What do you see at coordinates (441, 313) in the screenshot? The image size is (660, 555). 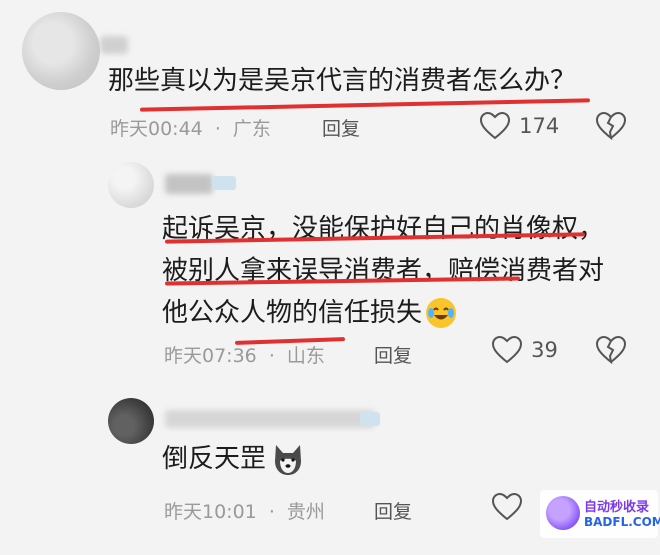 I see `laughing-crying-emoji-icon` at bounding box center [441, 313].